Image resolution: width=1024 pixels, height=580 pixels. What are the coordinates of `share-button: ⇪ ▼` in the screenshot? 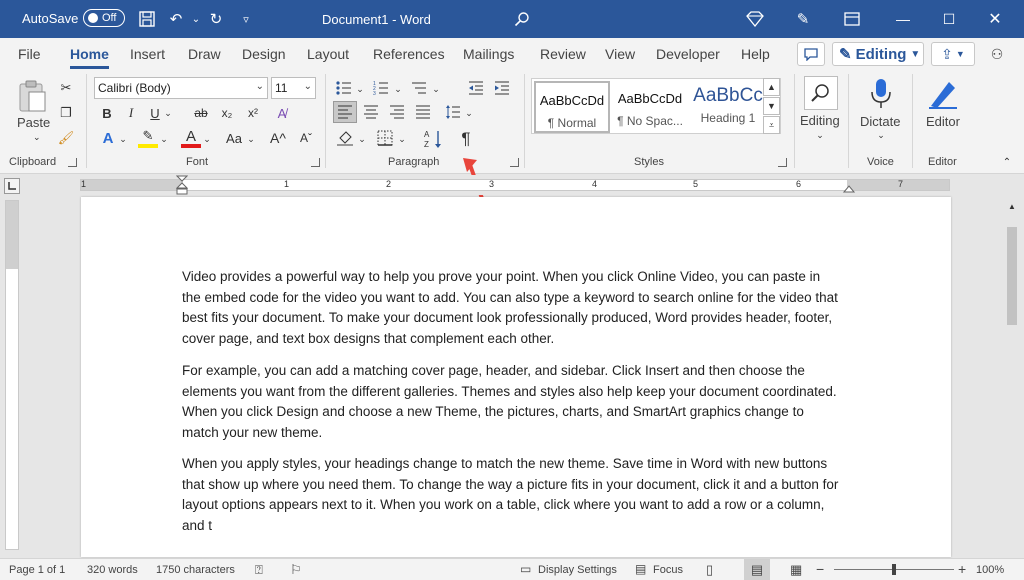 It's located at (953, 54).